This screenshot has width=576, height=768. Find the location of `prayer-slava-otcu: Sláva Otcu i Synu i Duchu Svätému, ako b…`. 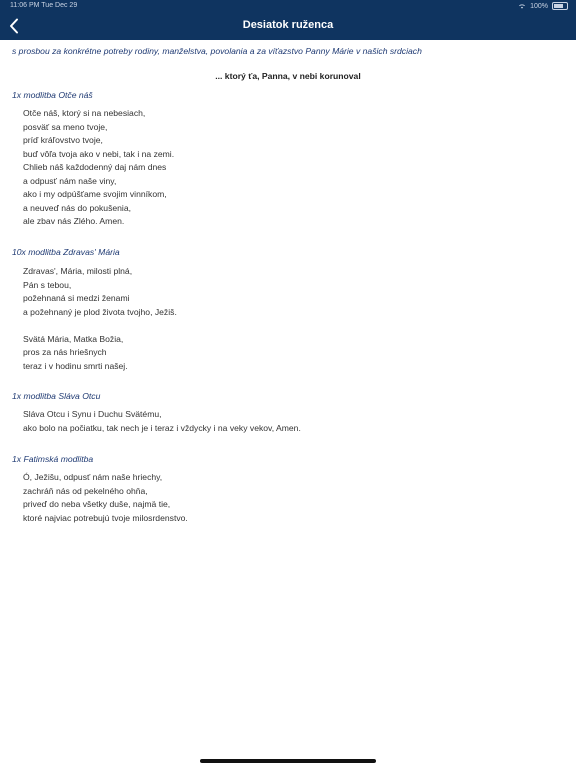

prayer-slava-otcu: Sláva Otcu i Synu i Duchu Svätému, ako b… is located at coordinates (162, 421).